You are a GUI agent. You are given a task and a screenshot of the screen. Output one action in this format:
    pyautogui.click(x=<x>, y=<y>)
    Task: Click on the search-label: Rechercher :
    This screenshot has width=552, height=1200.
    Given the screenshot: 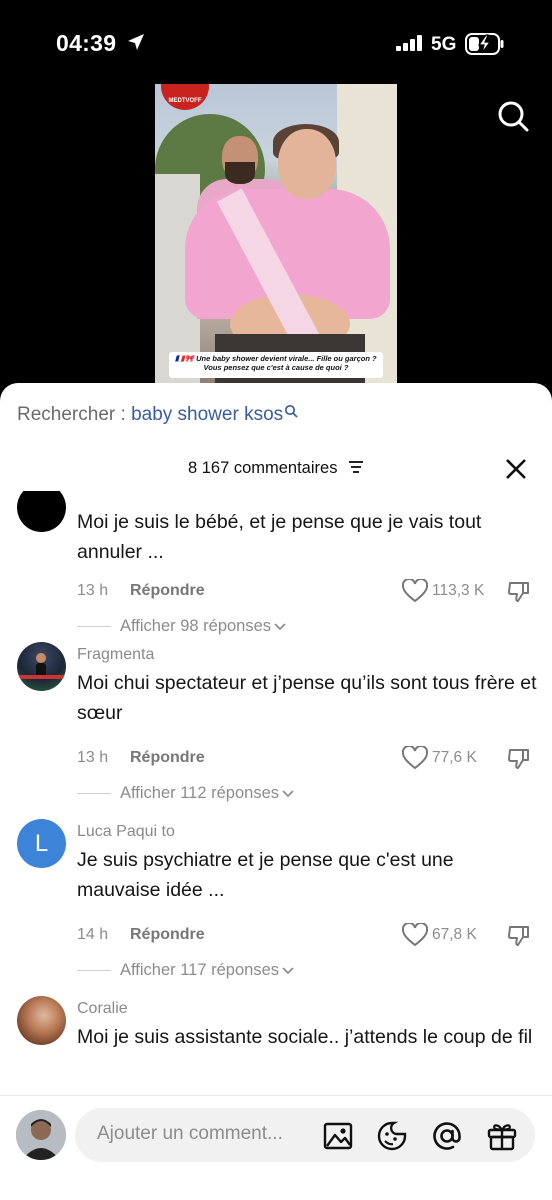 What is the action you would take?
    pyautogui.click(x=71, y=414)
    